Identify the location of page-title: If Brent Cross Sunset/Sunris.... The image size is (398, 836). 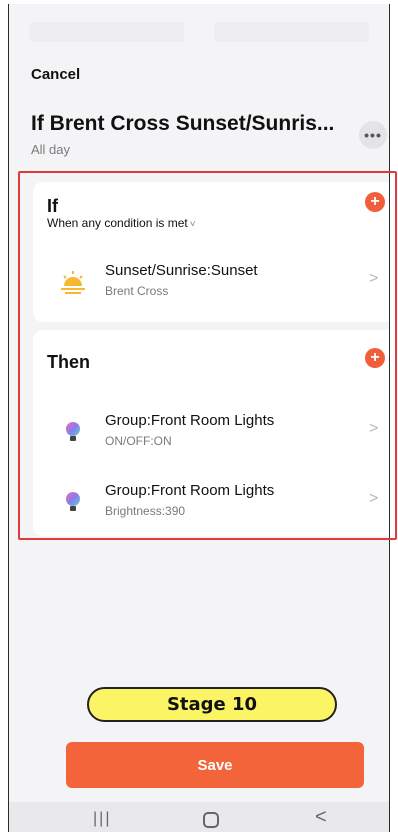
(183, 123).